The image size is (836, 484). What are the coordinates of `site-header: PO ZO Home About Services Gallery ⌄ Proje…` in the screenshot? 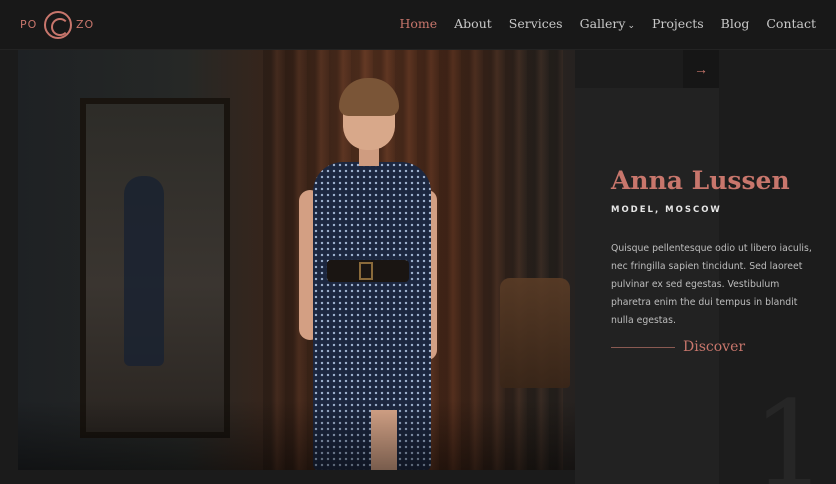 It's located at (418, 25).